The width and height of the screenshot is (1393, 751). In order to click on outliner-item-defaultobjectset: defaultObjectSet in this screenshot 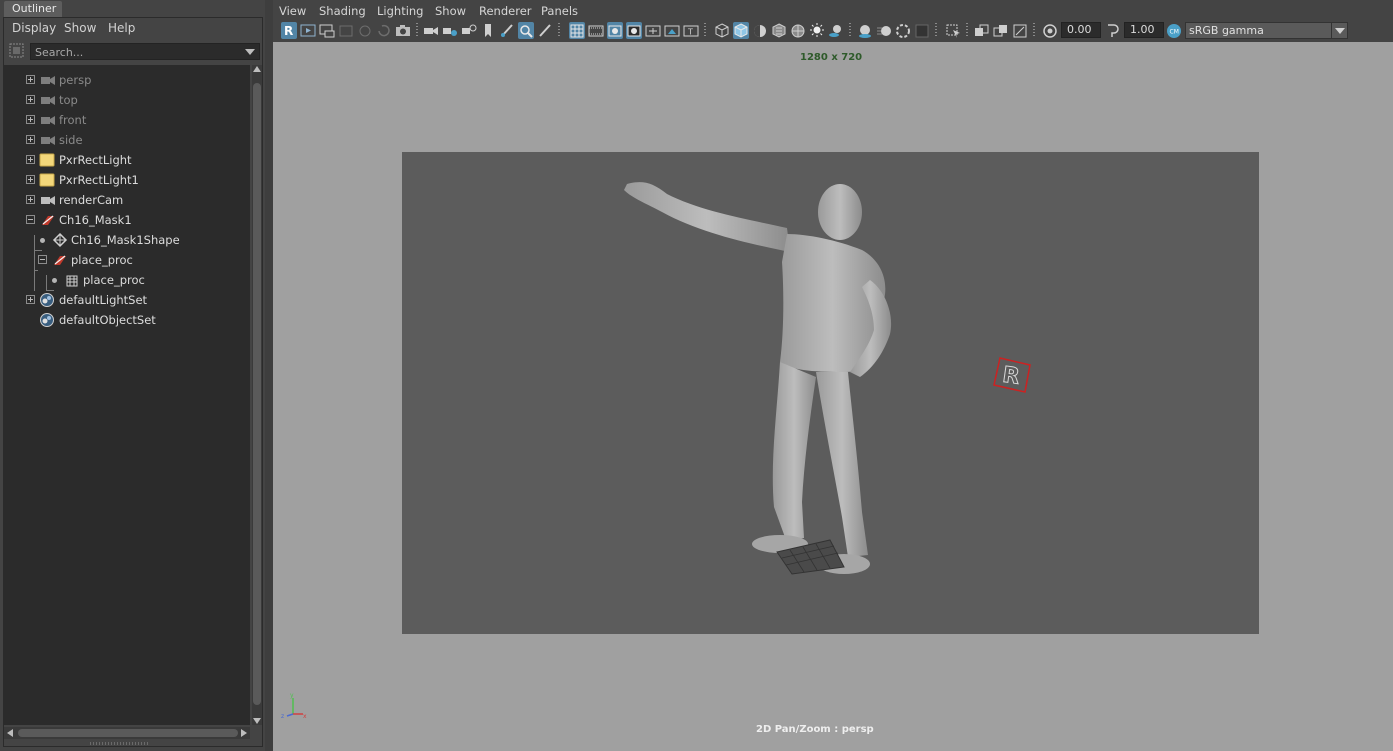, I will do `click(127, 320)`.